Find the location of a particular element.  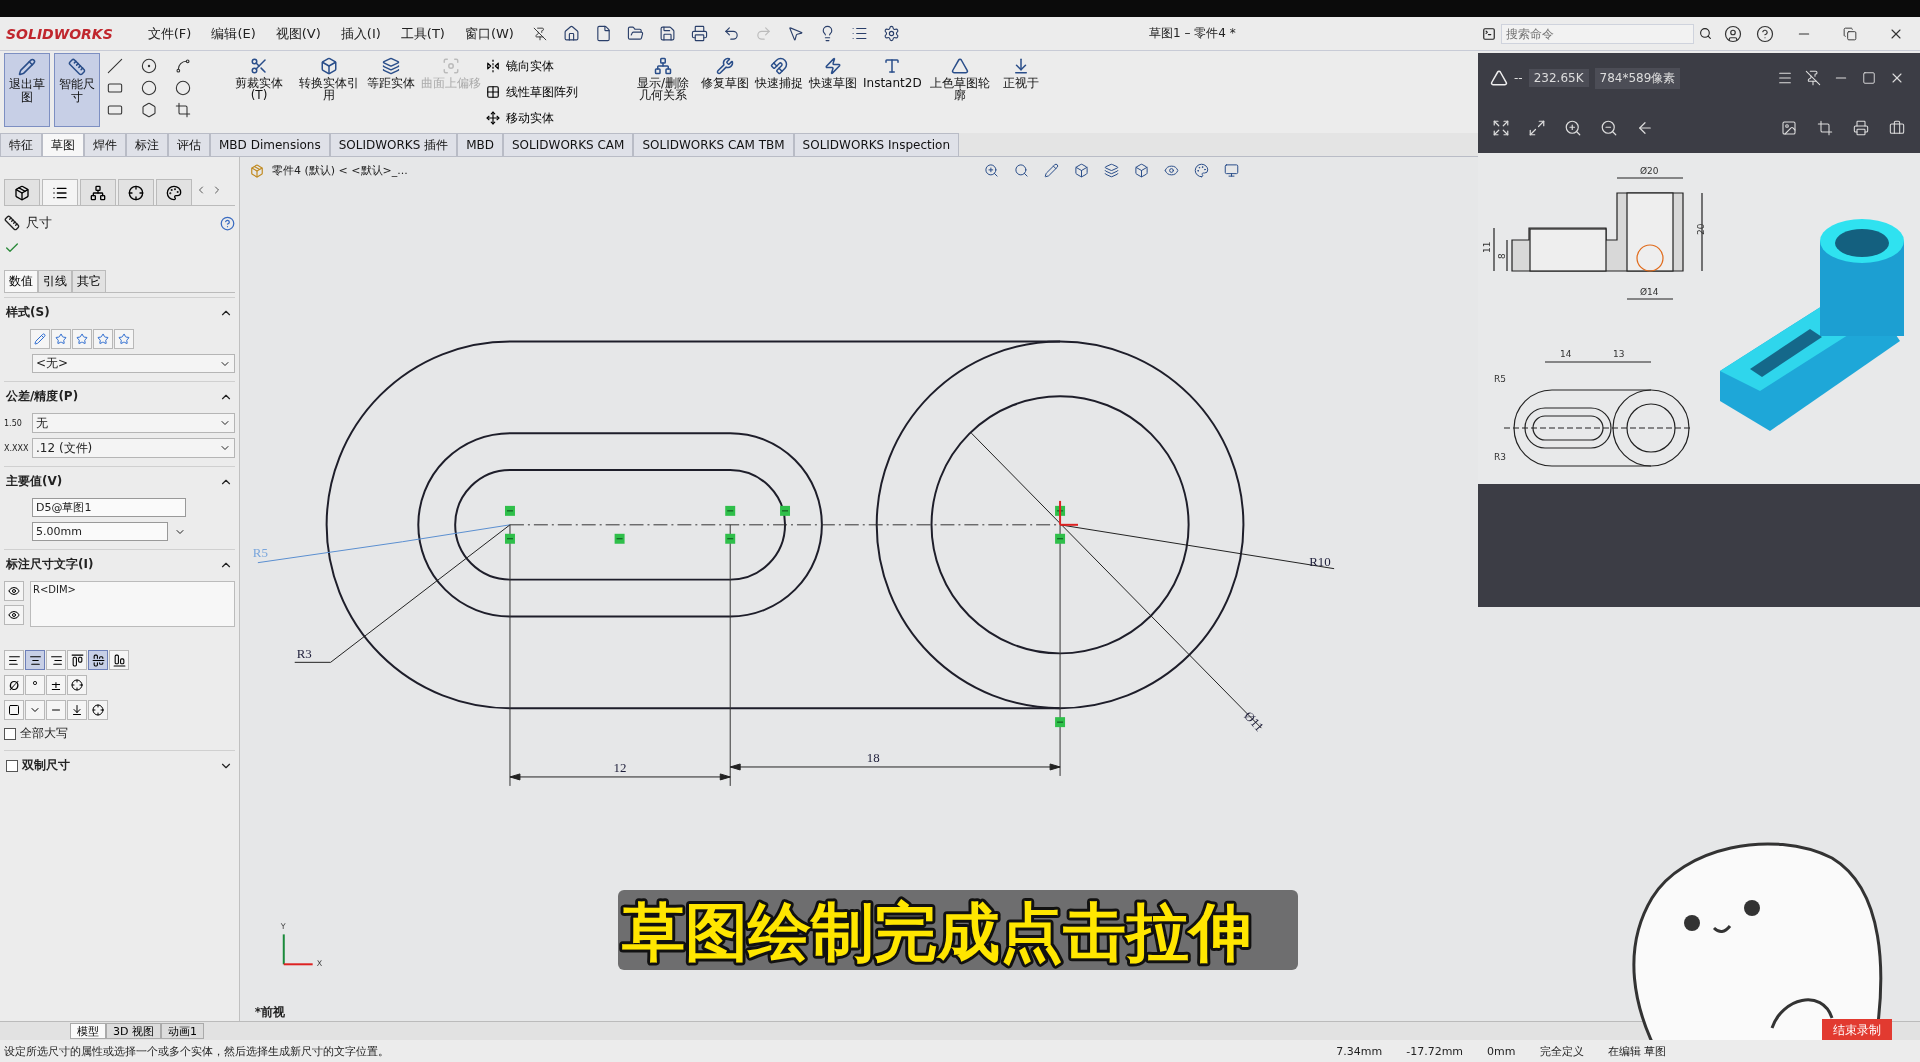

add-parenthesis-button is located at coordinates (14, 591).